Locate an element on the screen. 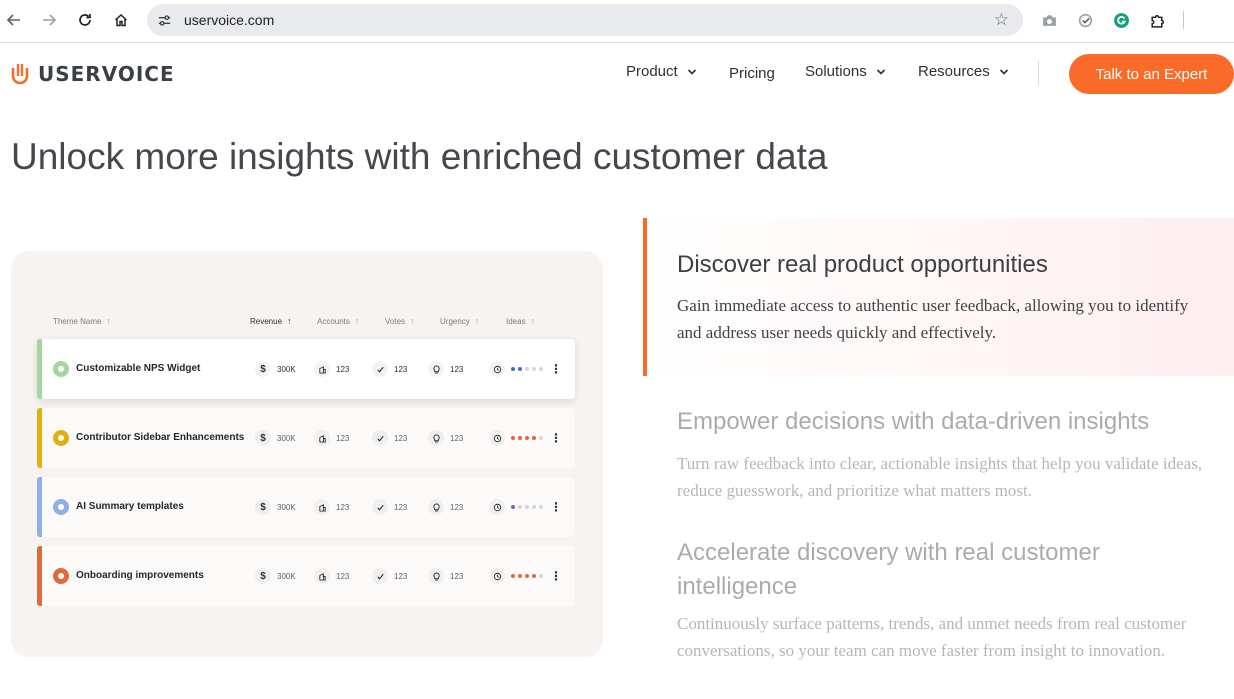 Image resolution: width=1234 pixels, height=699 pixels. column-header-ideas: Ideas ↑ is located at coordinates (521, 321).